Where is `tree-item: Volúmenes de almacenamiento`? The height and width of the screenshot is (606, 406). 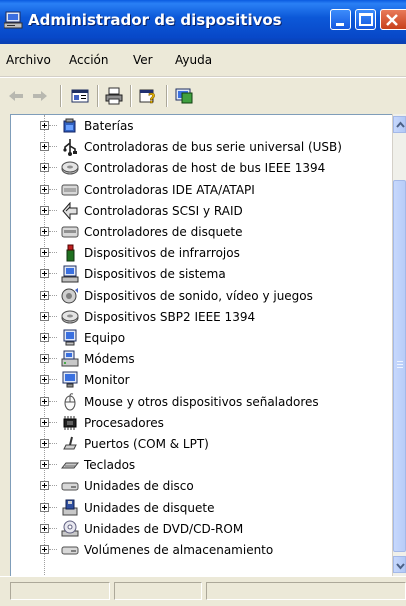
tree-item: Volúmenes de almacenamiento is located at coordinates (201, 550).